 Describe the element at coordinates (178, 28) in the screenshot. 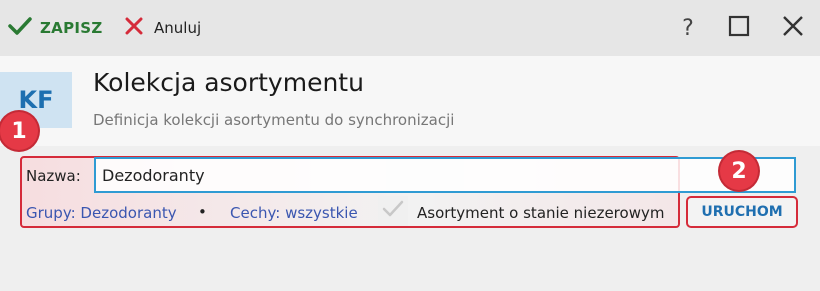

I see `cancel-button-label: Anuluj` at that location.